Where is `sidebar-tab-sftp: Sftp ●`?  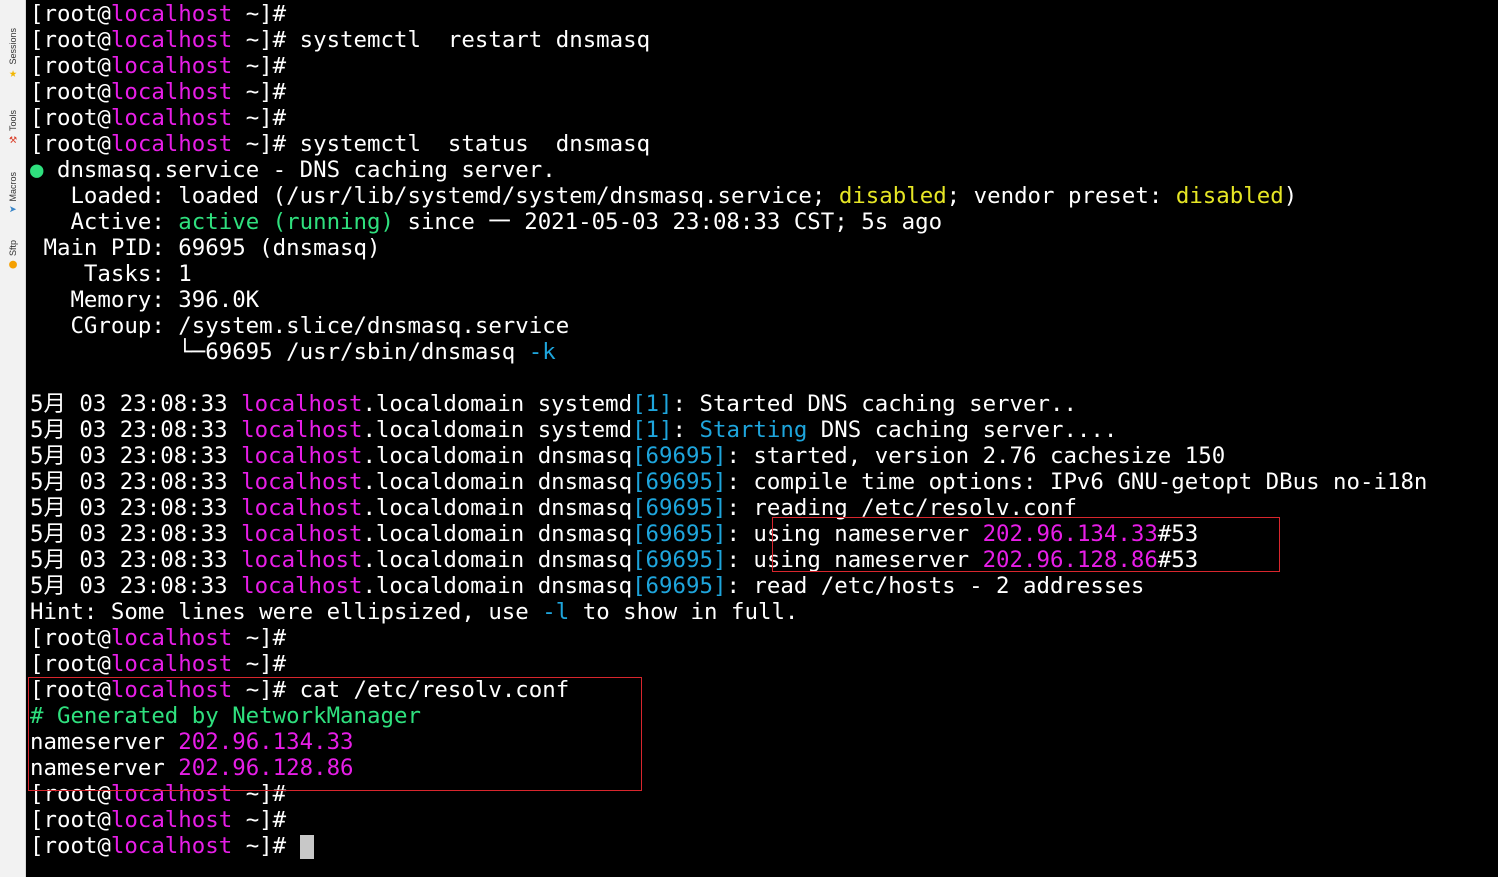
sidebar-tab-sftp: Sftp ● is located at coordinates (13, 257).